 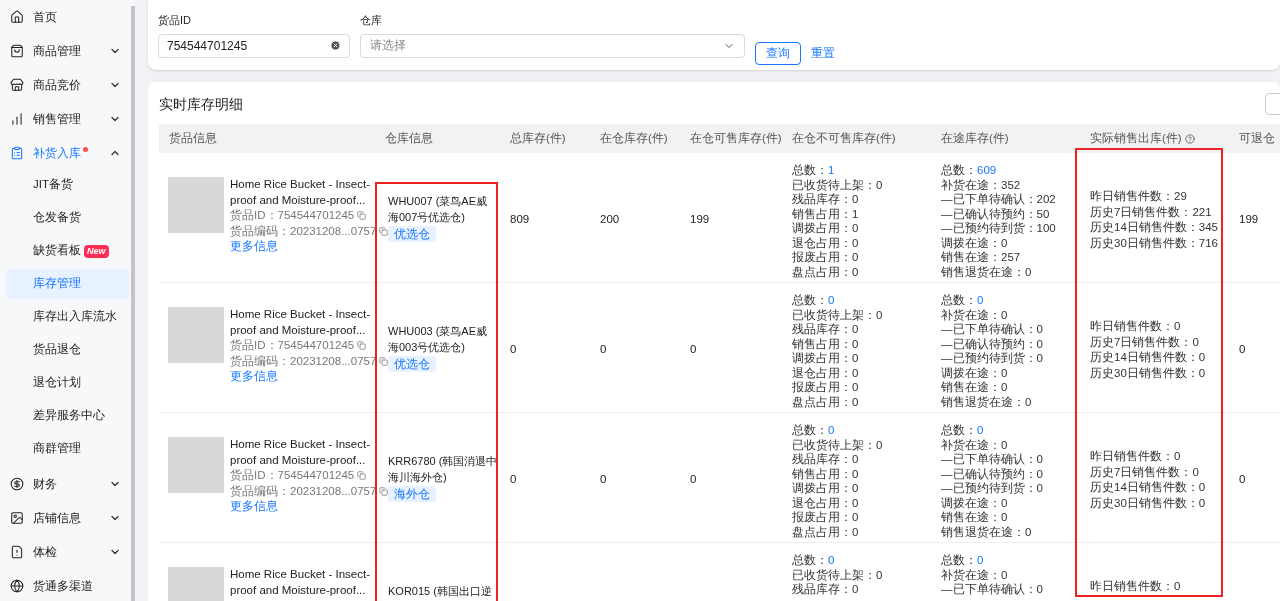 I want to click on sales-line: 历史7日销售件数：0, so click(x=1145, y=342).